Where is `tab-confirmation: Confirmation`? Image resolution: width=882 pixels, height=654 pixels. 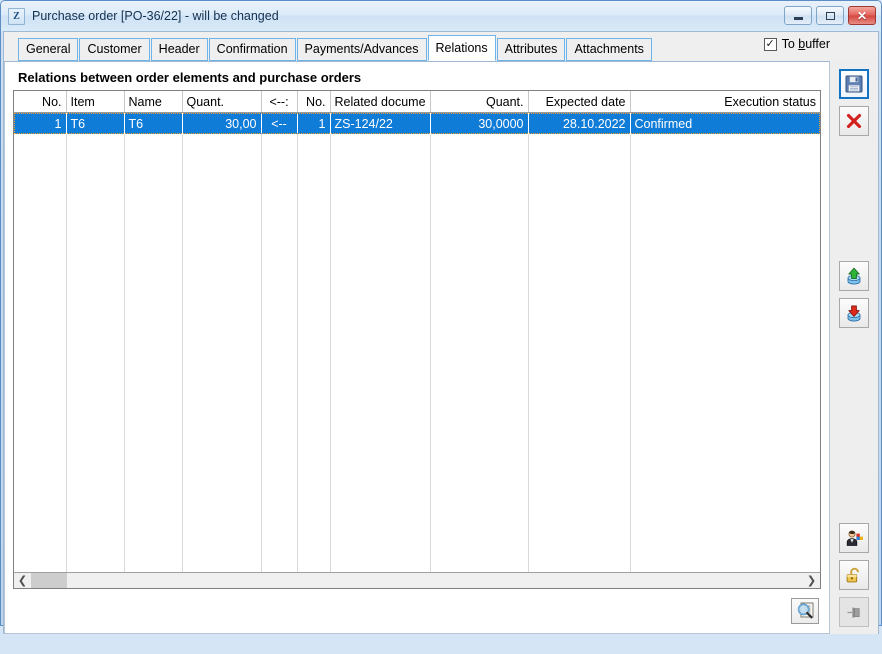 tab-confirmation: Confirmation is located at coordinates (252, 49).